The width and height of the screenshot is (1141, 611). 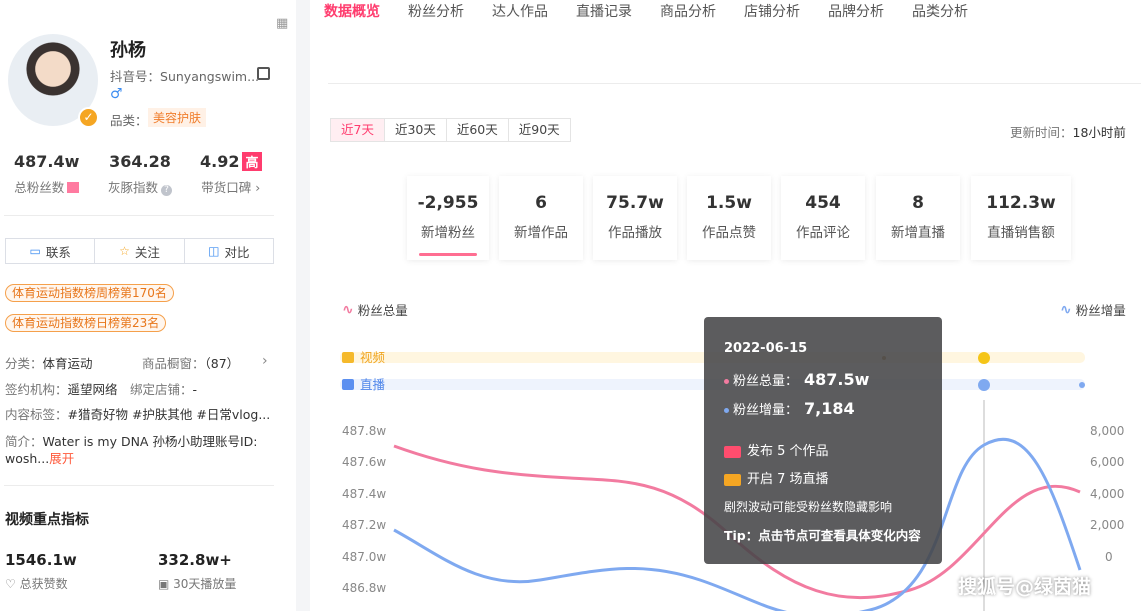 What do you see at coordinates (448, 233) in the screenshot?
I see `card-new-fans-label: 新增粉丝` at bounding box center [448, 233].